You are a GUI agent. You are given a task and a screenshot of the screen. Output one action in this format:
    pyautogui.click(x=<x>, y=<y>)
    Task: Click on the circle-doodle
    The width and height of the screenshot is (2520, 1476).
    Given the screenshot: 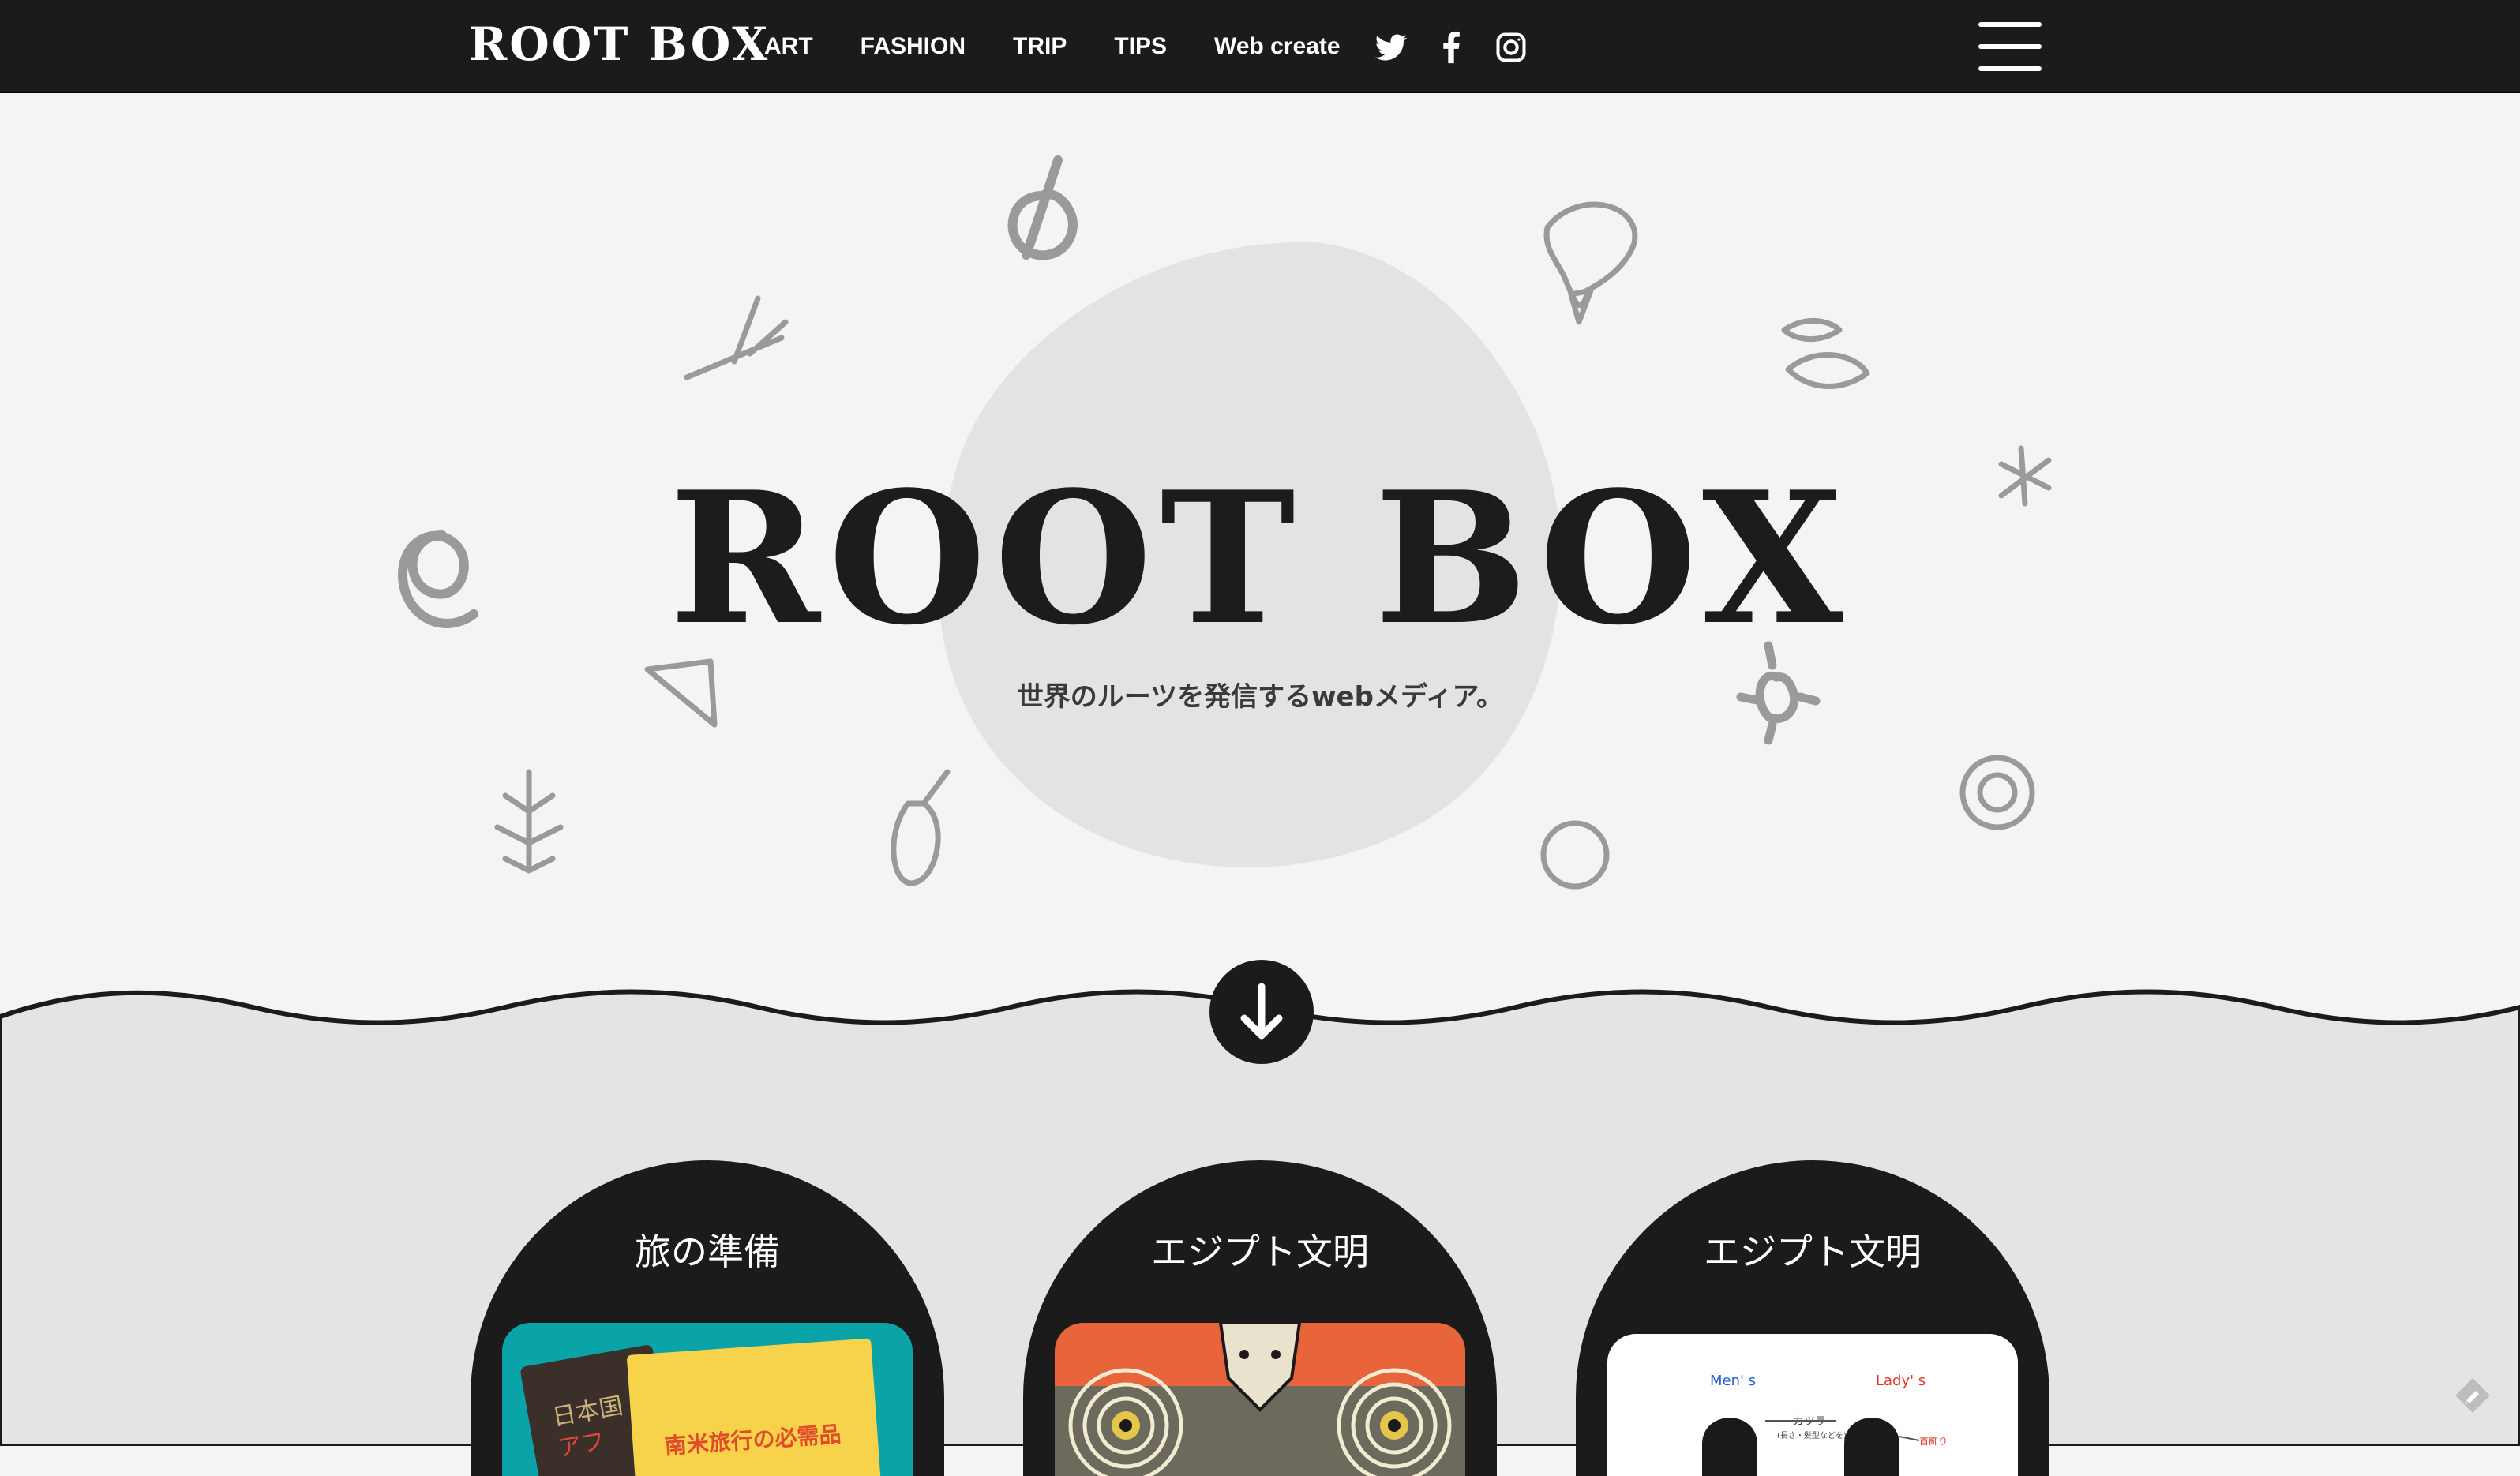 What is the action you would take?
    pyautogui.click(x=1575, y=855)
    